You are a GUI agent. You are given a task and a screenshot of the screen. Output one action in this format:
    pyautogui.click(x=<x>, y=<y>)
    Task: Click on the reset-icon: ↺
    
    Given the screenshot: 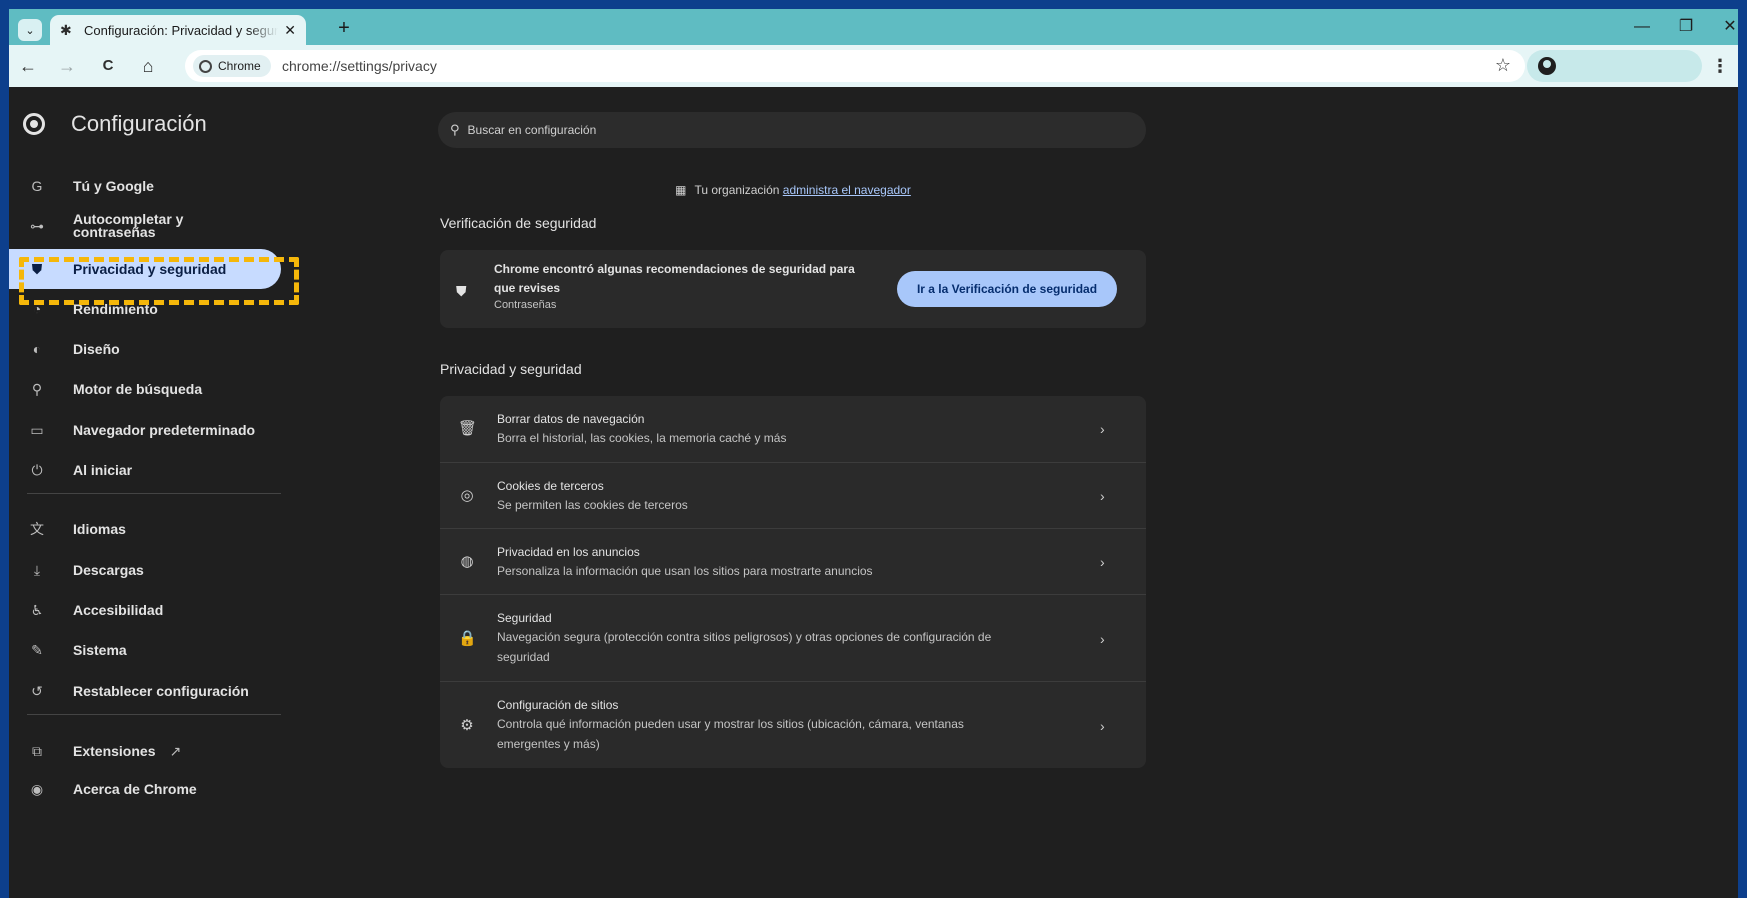 What is the action you would take?
    pyautogui.click(x=37, y=690)
    